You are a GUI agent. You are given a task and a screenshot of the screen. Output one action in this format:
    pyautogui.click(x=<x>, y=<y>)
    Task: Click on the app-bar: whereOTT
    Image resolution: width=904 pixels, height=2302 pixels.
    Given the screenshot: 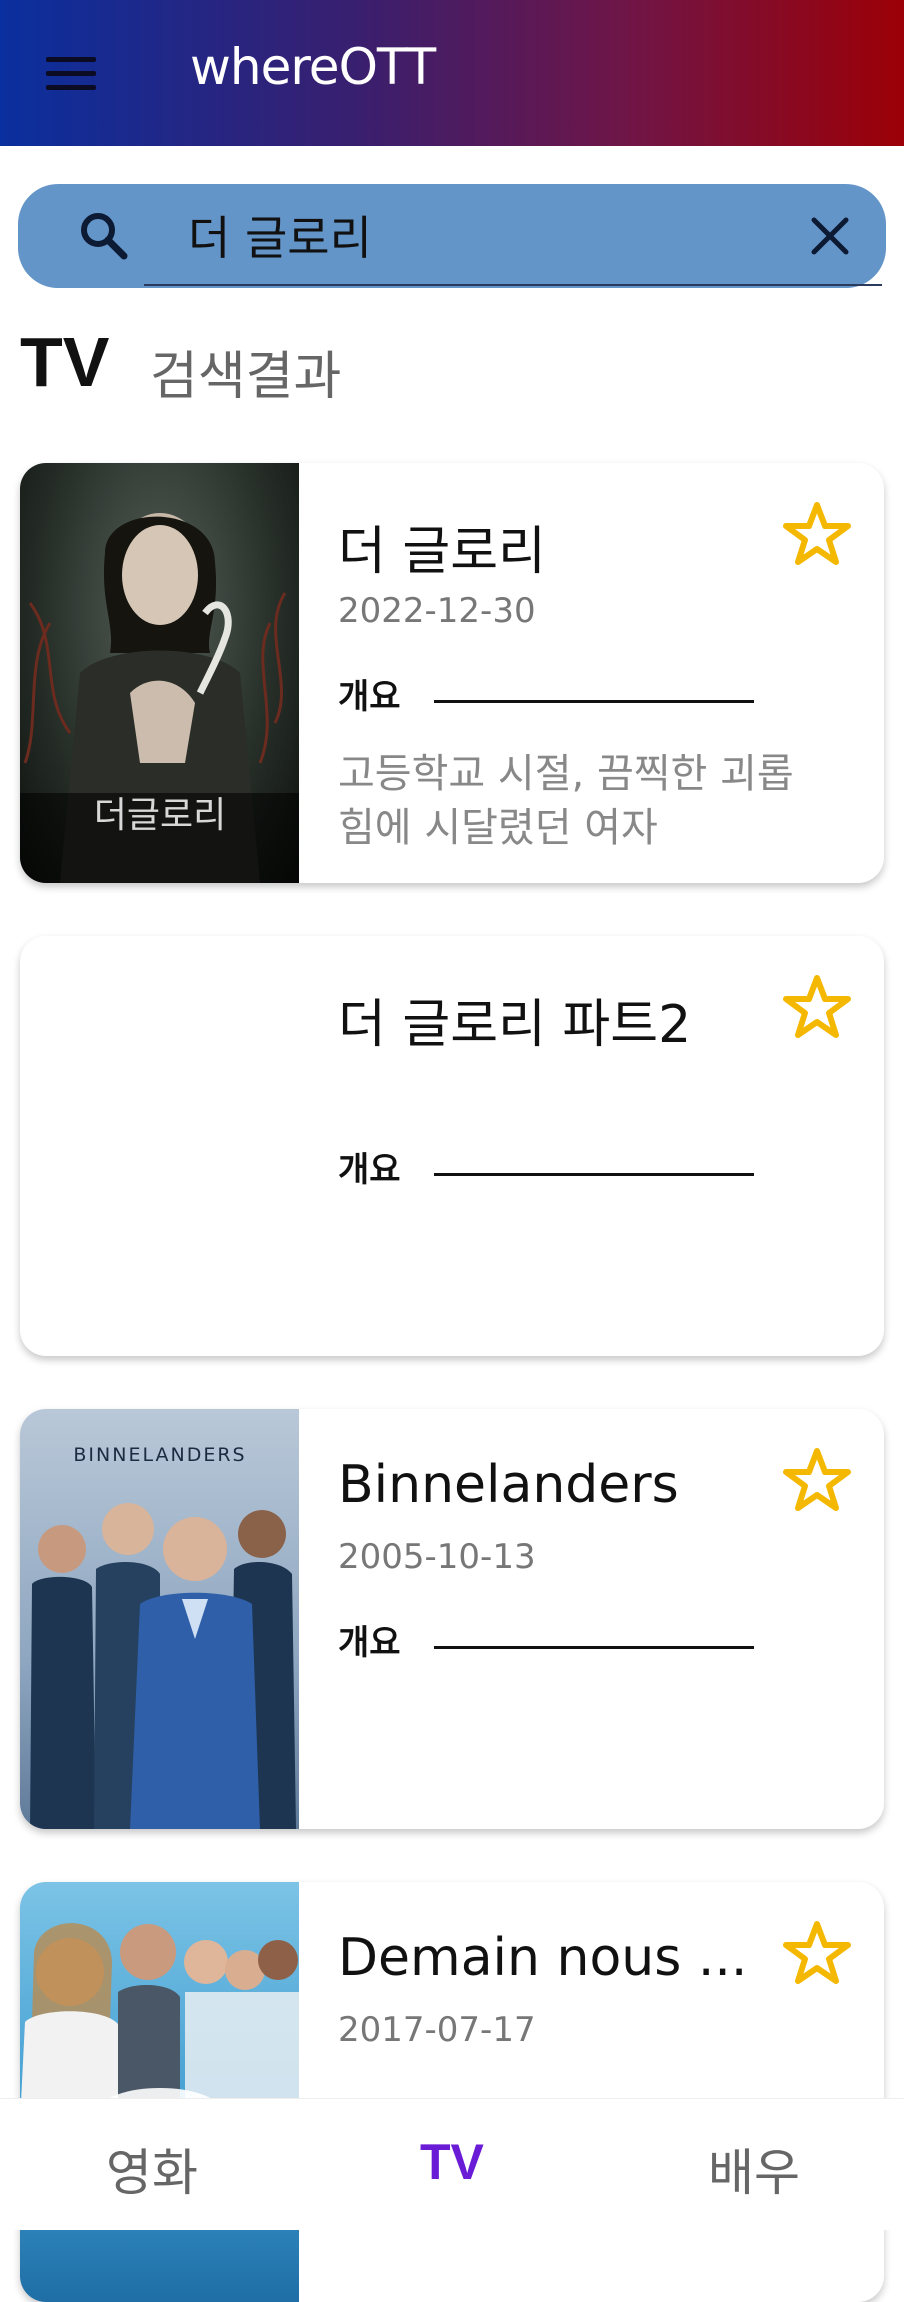 What is the action you would take?
    pyautogui.click(x=452, y=73)
    